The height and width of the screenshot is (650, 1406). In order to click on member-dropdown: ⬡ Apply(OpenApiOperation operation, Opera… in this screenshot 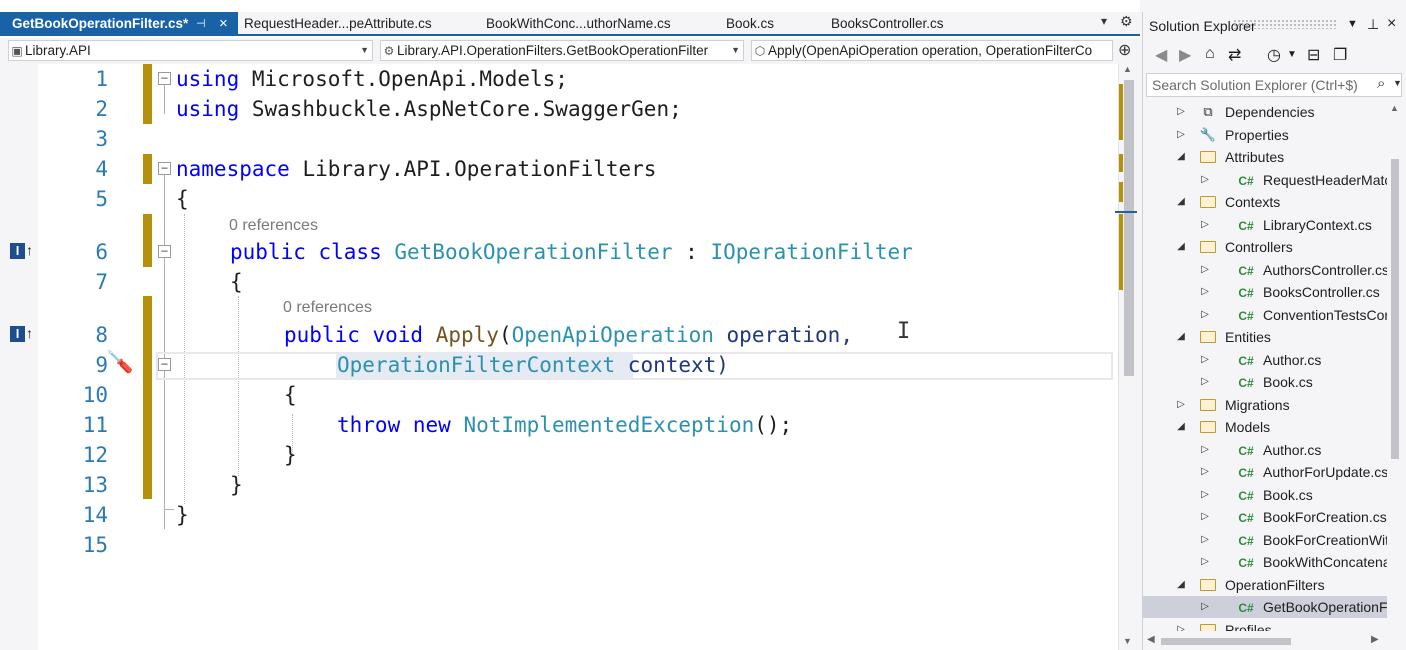, I will do `click(932, 50)`.